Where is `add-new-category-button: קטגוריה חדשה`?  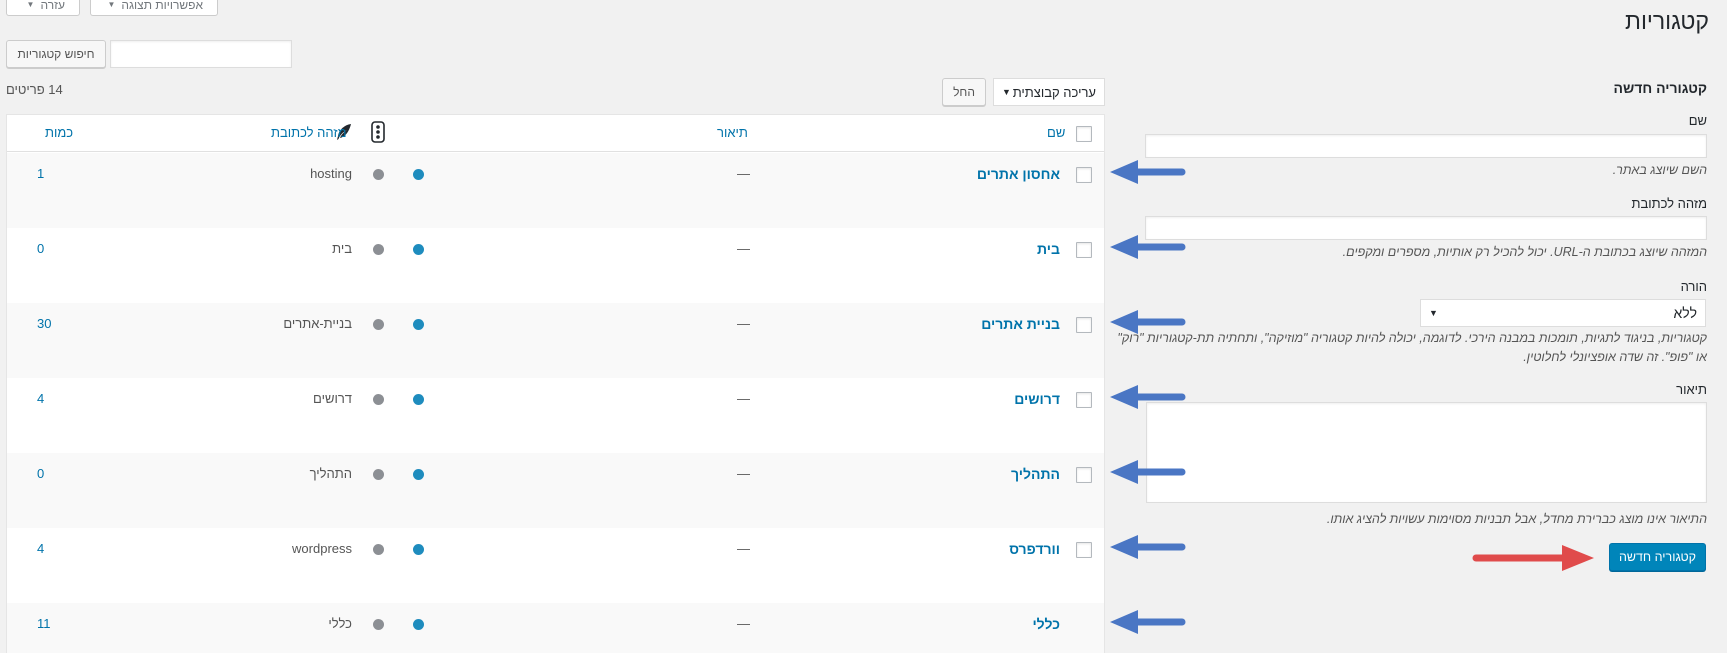
add-new-category-button: קטגוריה חדשה is located at coordinates (1657, 557).